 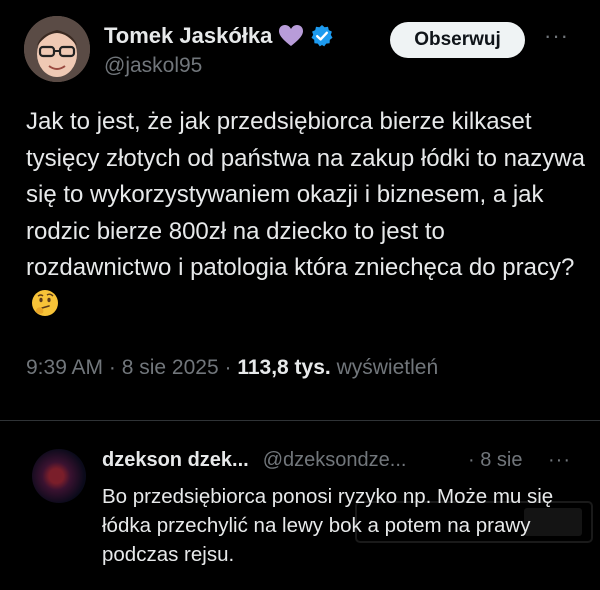 I want to click on author-name-row: Tomek Jaskółka, so click(x=219, y=36).